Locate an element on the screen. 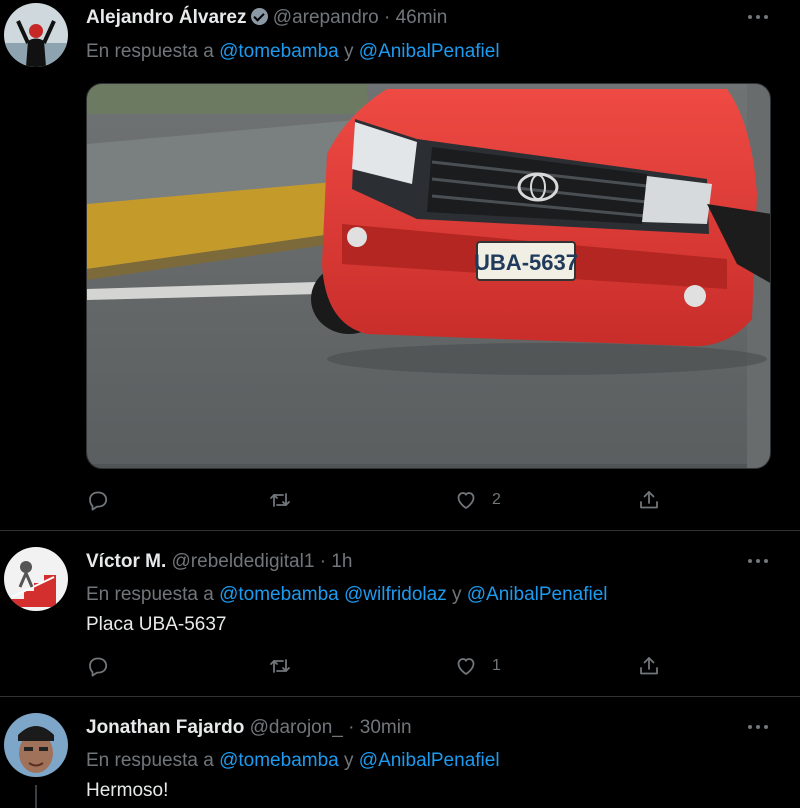  timestamp: 46min is located at coordinates (422, 17).